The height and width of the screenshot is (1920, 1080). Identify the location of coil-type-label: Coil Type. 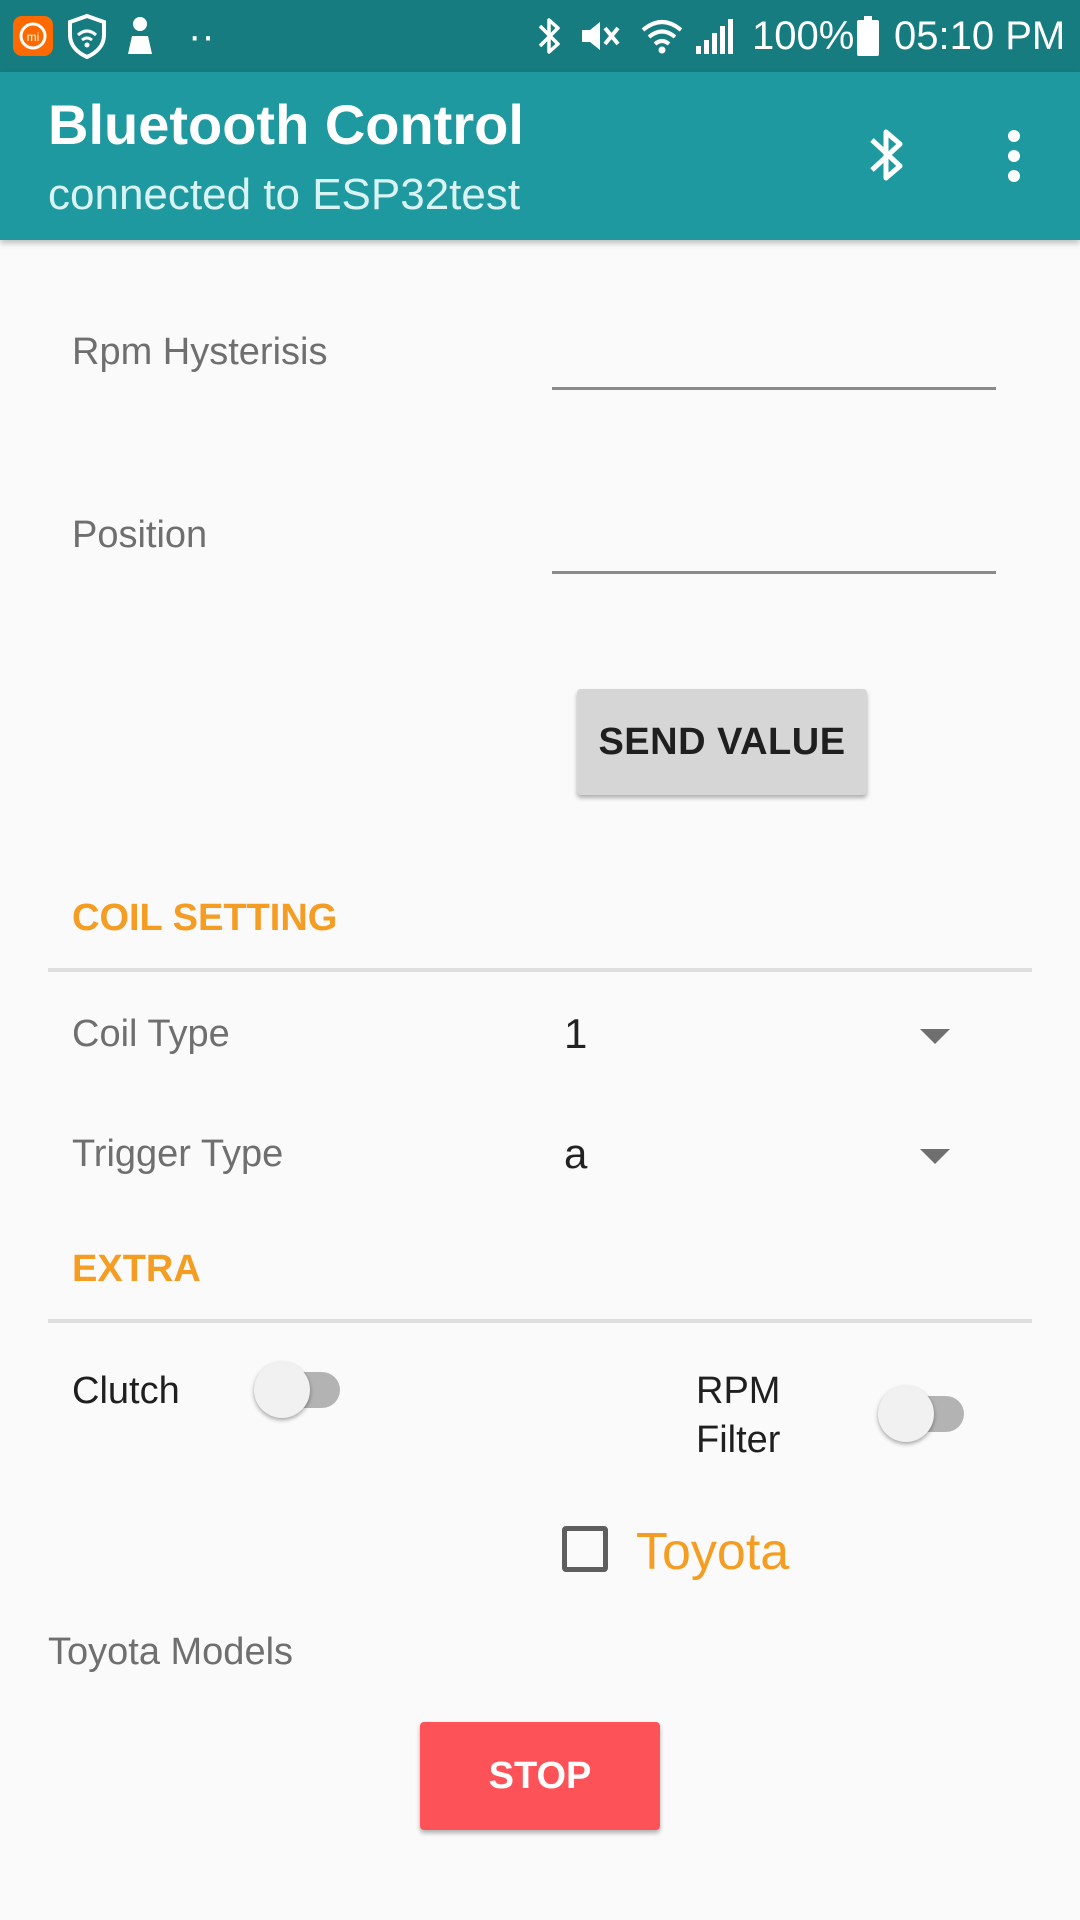
(151, 1034).